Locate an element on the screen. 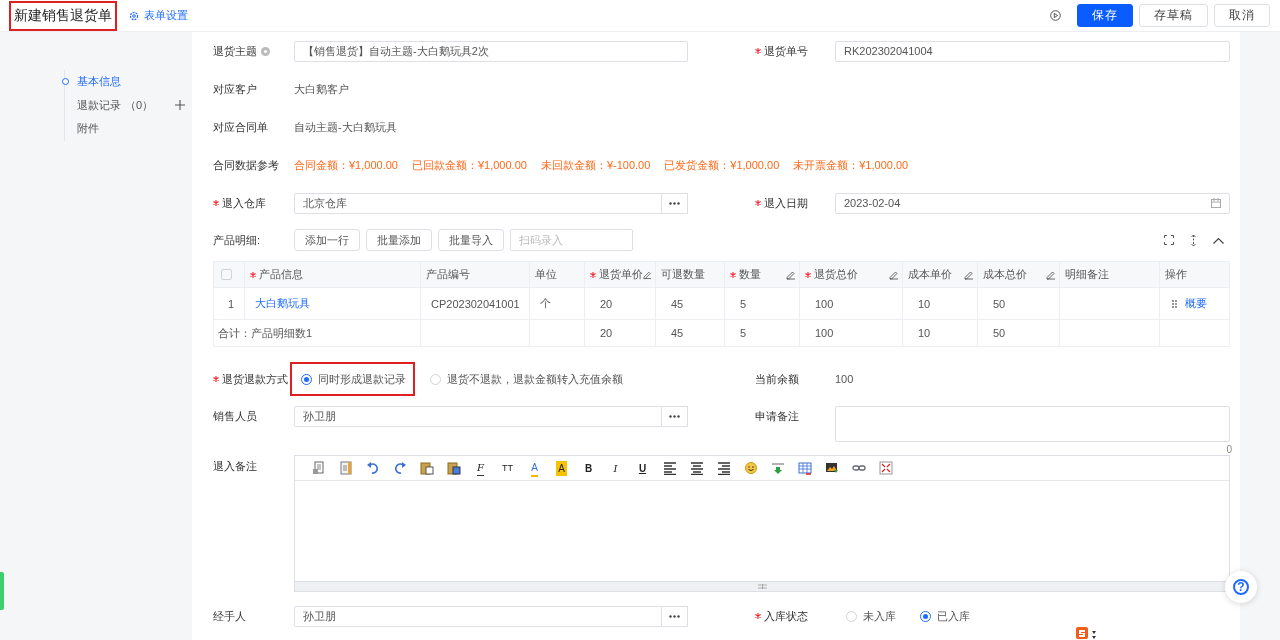 The height and width of the screenshot is (640, 1280). table-cell: 100 is located at coordinates (851, 303).